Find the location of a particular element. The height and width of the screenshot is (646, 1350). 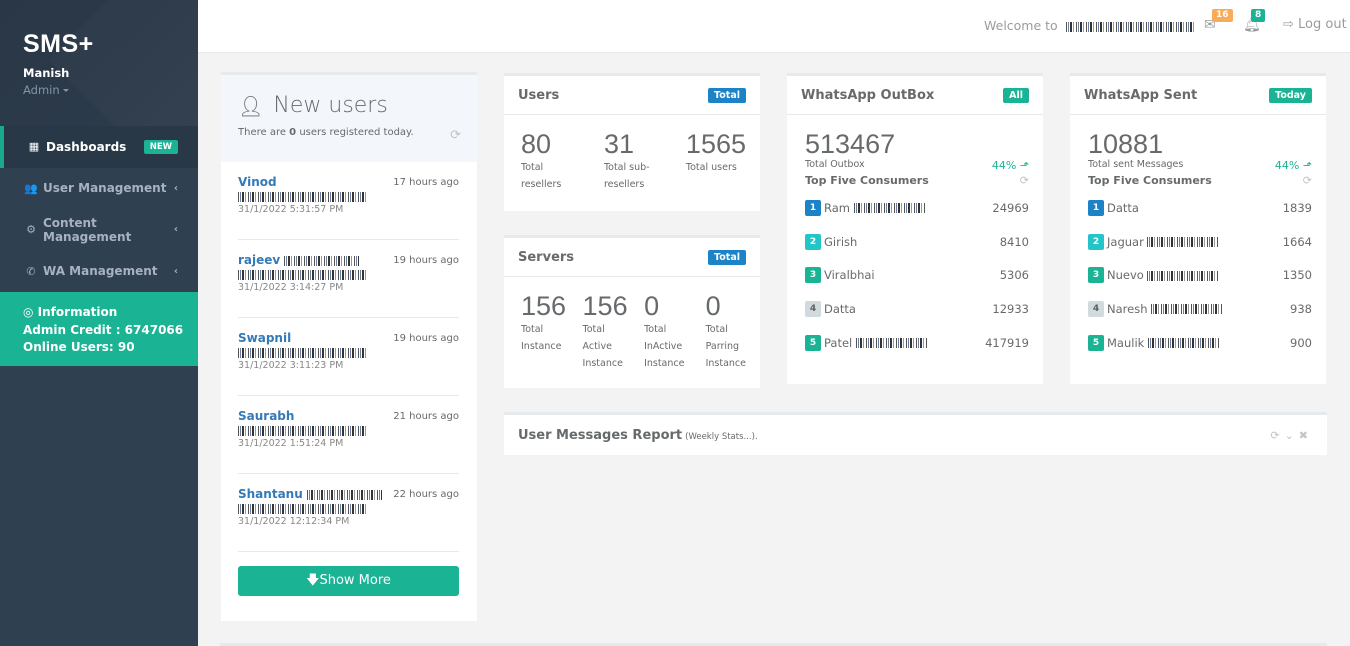

close-icon: ✖ is located at coordinates (1306, 435).